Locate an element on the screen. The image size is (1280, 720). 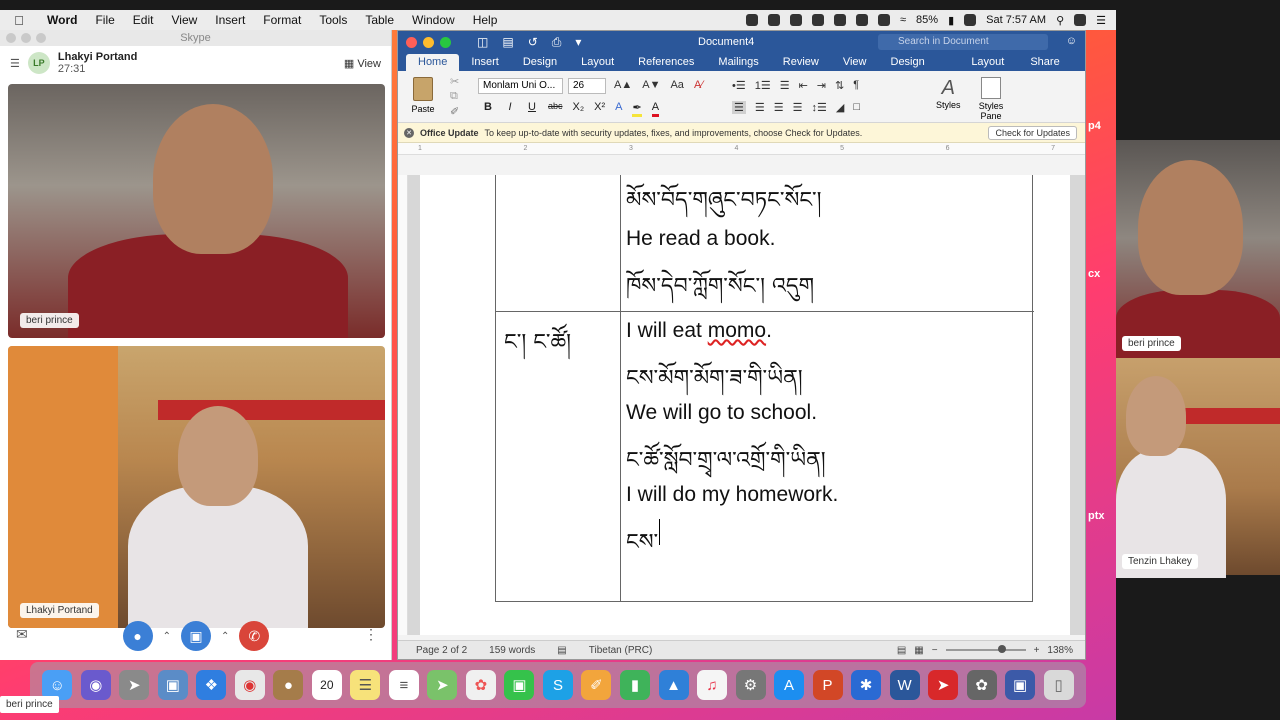
sidebar-toggle-icon: ◫ is located at coordinates (482, 42).